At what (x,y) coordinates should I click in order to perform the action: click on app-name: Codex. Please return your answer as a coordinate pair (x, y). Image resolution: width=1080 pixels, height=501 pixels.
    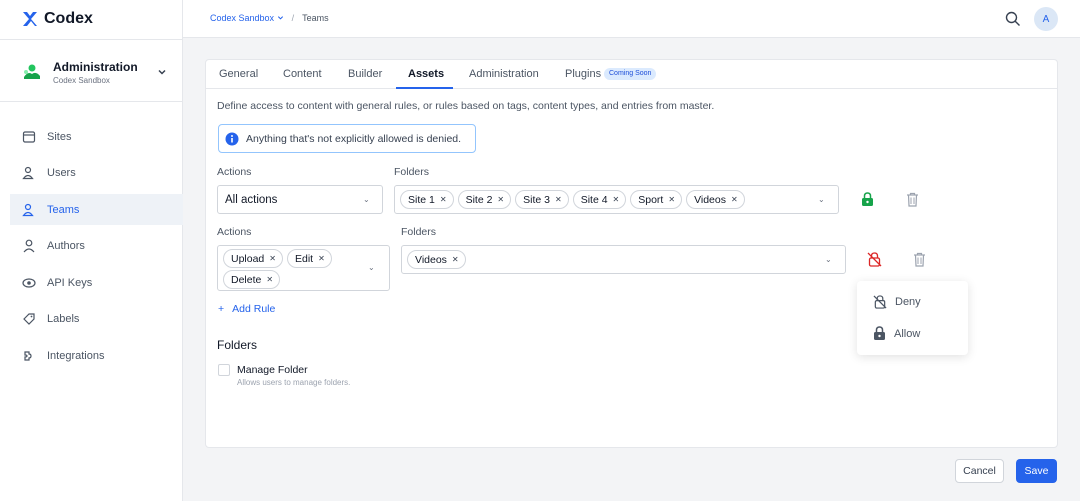
    Looking at the image, I should click on (68, 18).